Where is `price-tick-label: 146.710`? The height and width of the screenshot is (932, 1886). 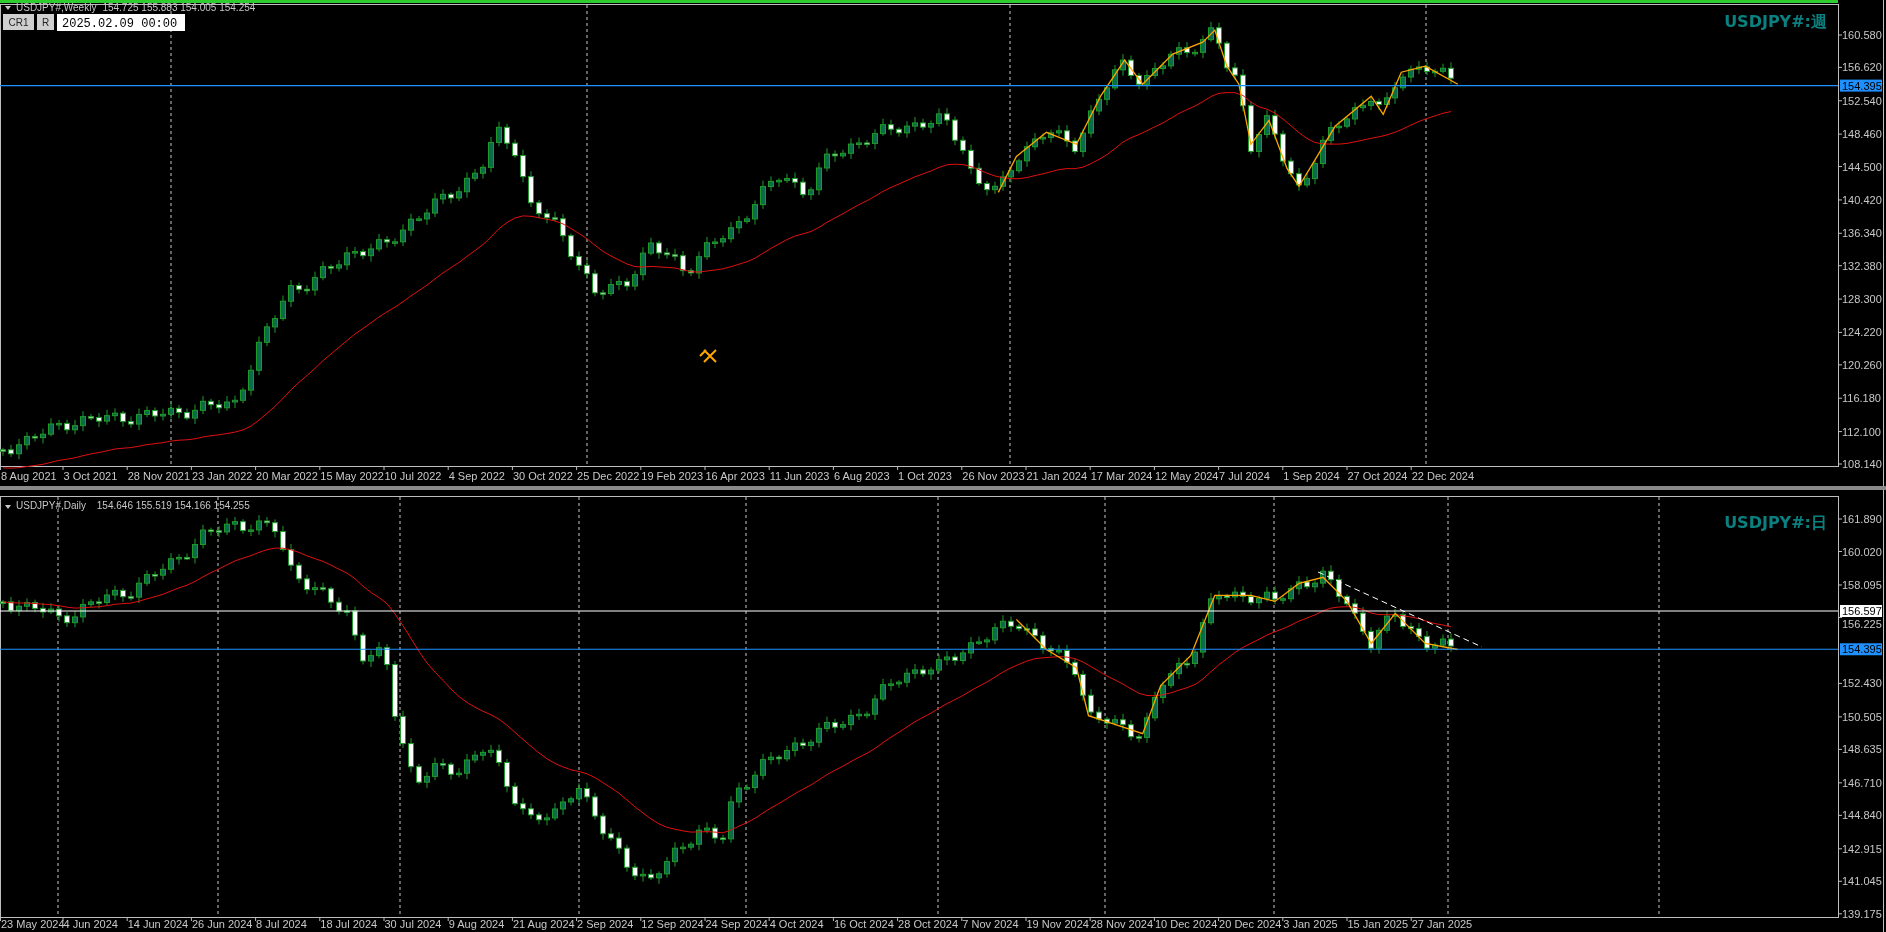 price-tick-label: 146.710 is located at coordinates (1862, 782).